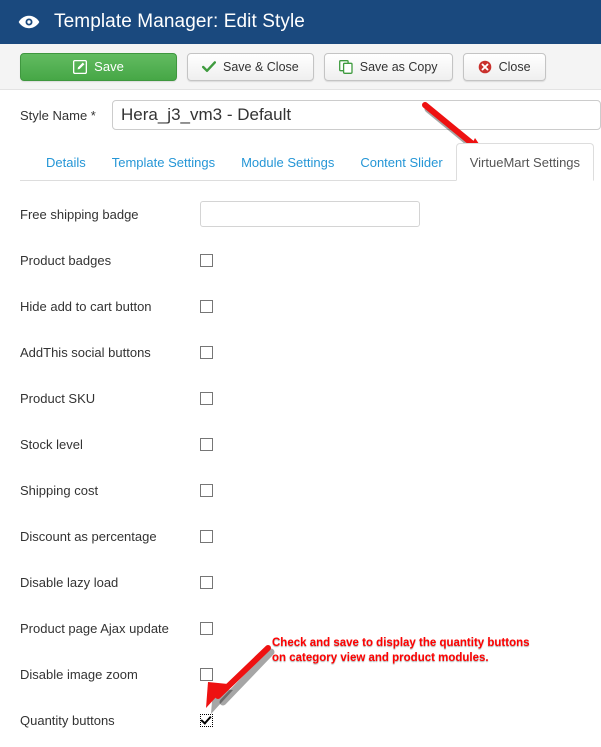 The image size is (601, 747). What do you see at coordinates (300, 444) in the screenshot?
I see `setting-row-stock-level: Stock level` at bounding box center [300, 444].